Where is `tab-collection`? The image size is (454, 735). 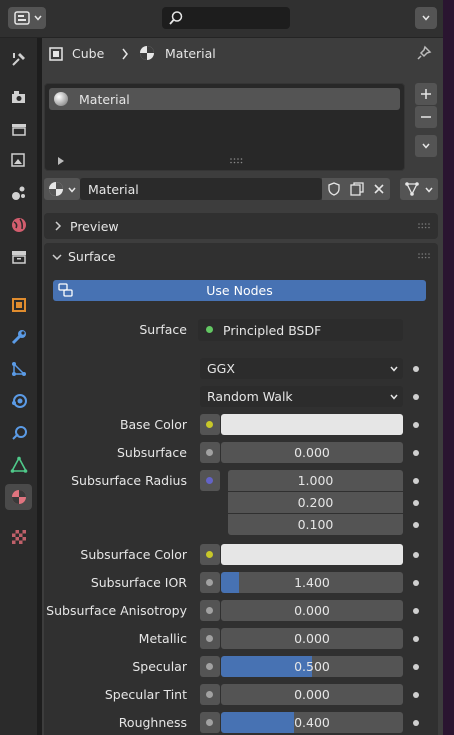
tab-collection is located at coordinates (18, 257).